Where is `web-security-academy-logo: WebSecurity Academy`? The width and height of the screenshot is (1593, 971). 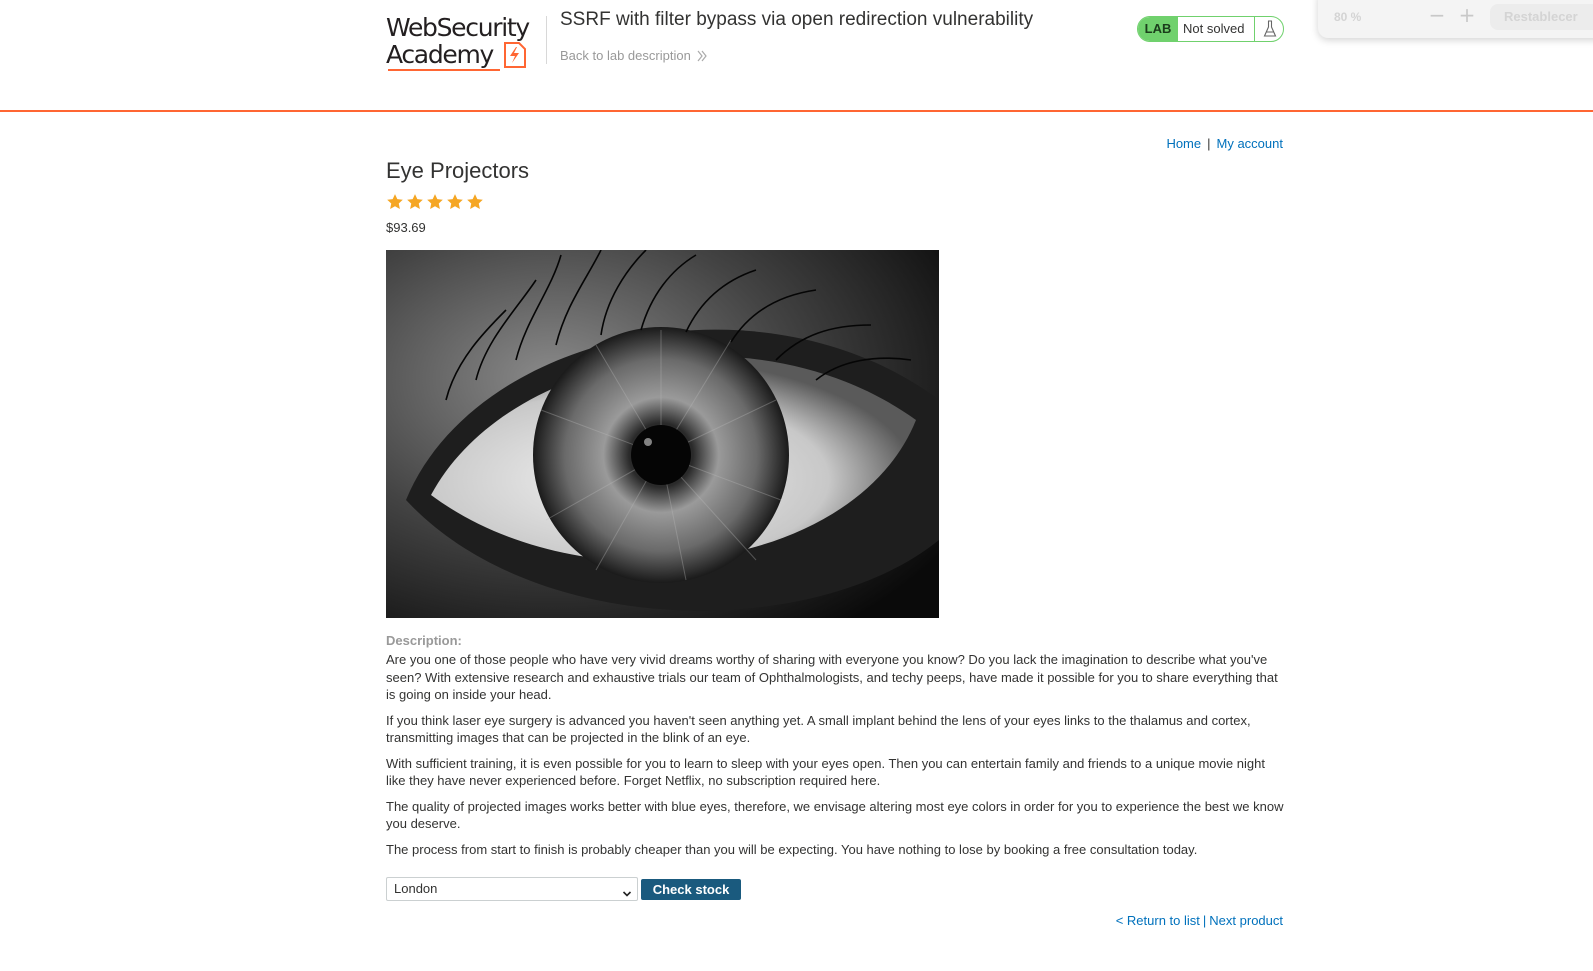 web-security-academy-logo: WebSecurity Academy is located at coordinates (466, 43).